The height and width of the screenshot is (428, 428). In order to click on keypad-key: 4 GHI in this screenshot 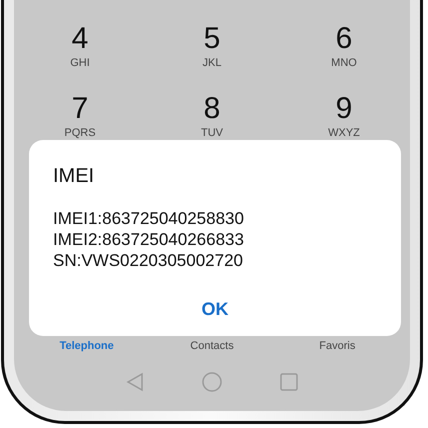, I will do `click(80, 46)`.